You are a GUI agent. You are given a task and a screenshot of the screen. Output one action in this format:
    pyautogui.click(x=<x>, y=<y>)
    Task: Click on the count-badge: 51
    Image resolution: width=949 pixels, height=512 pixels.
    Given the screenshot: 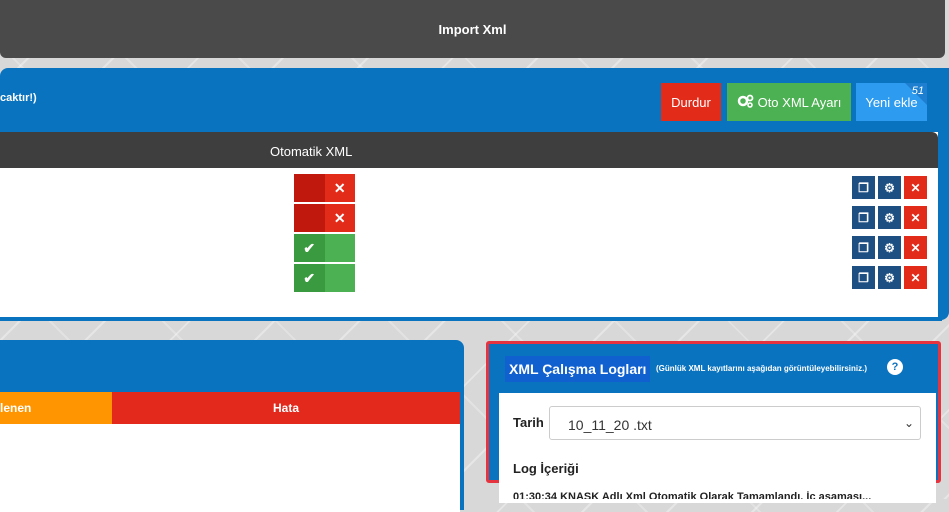 What is the action you would take?
    pyautogui.click(x=917, y=91)
    